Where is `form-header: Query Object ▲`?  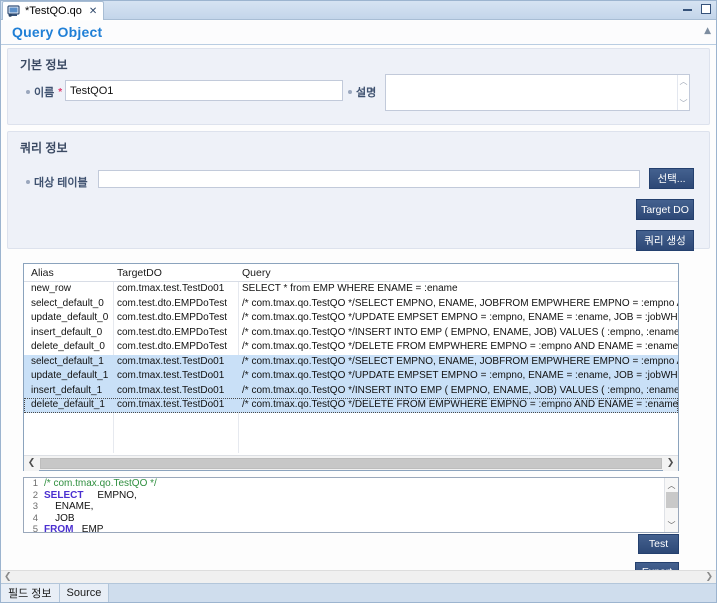 form-header: Query Object ▲ is located at coordinates (358, 33).